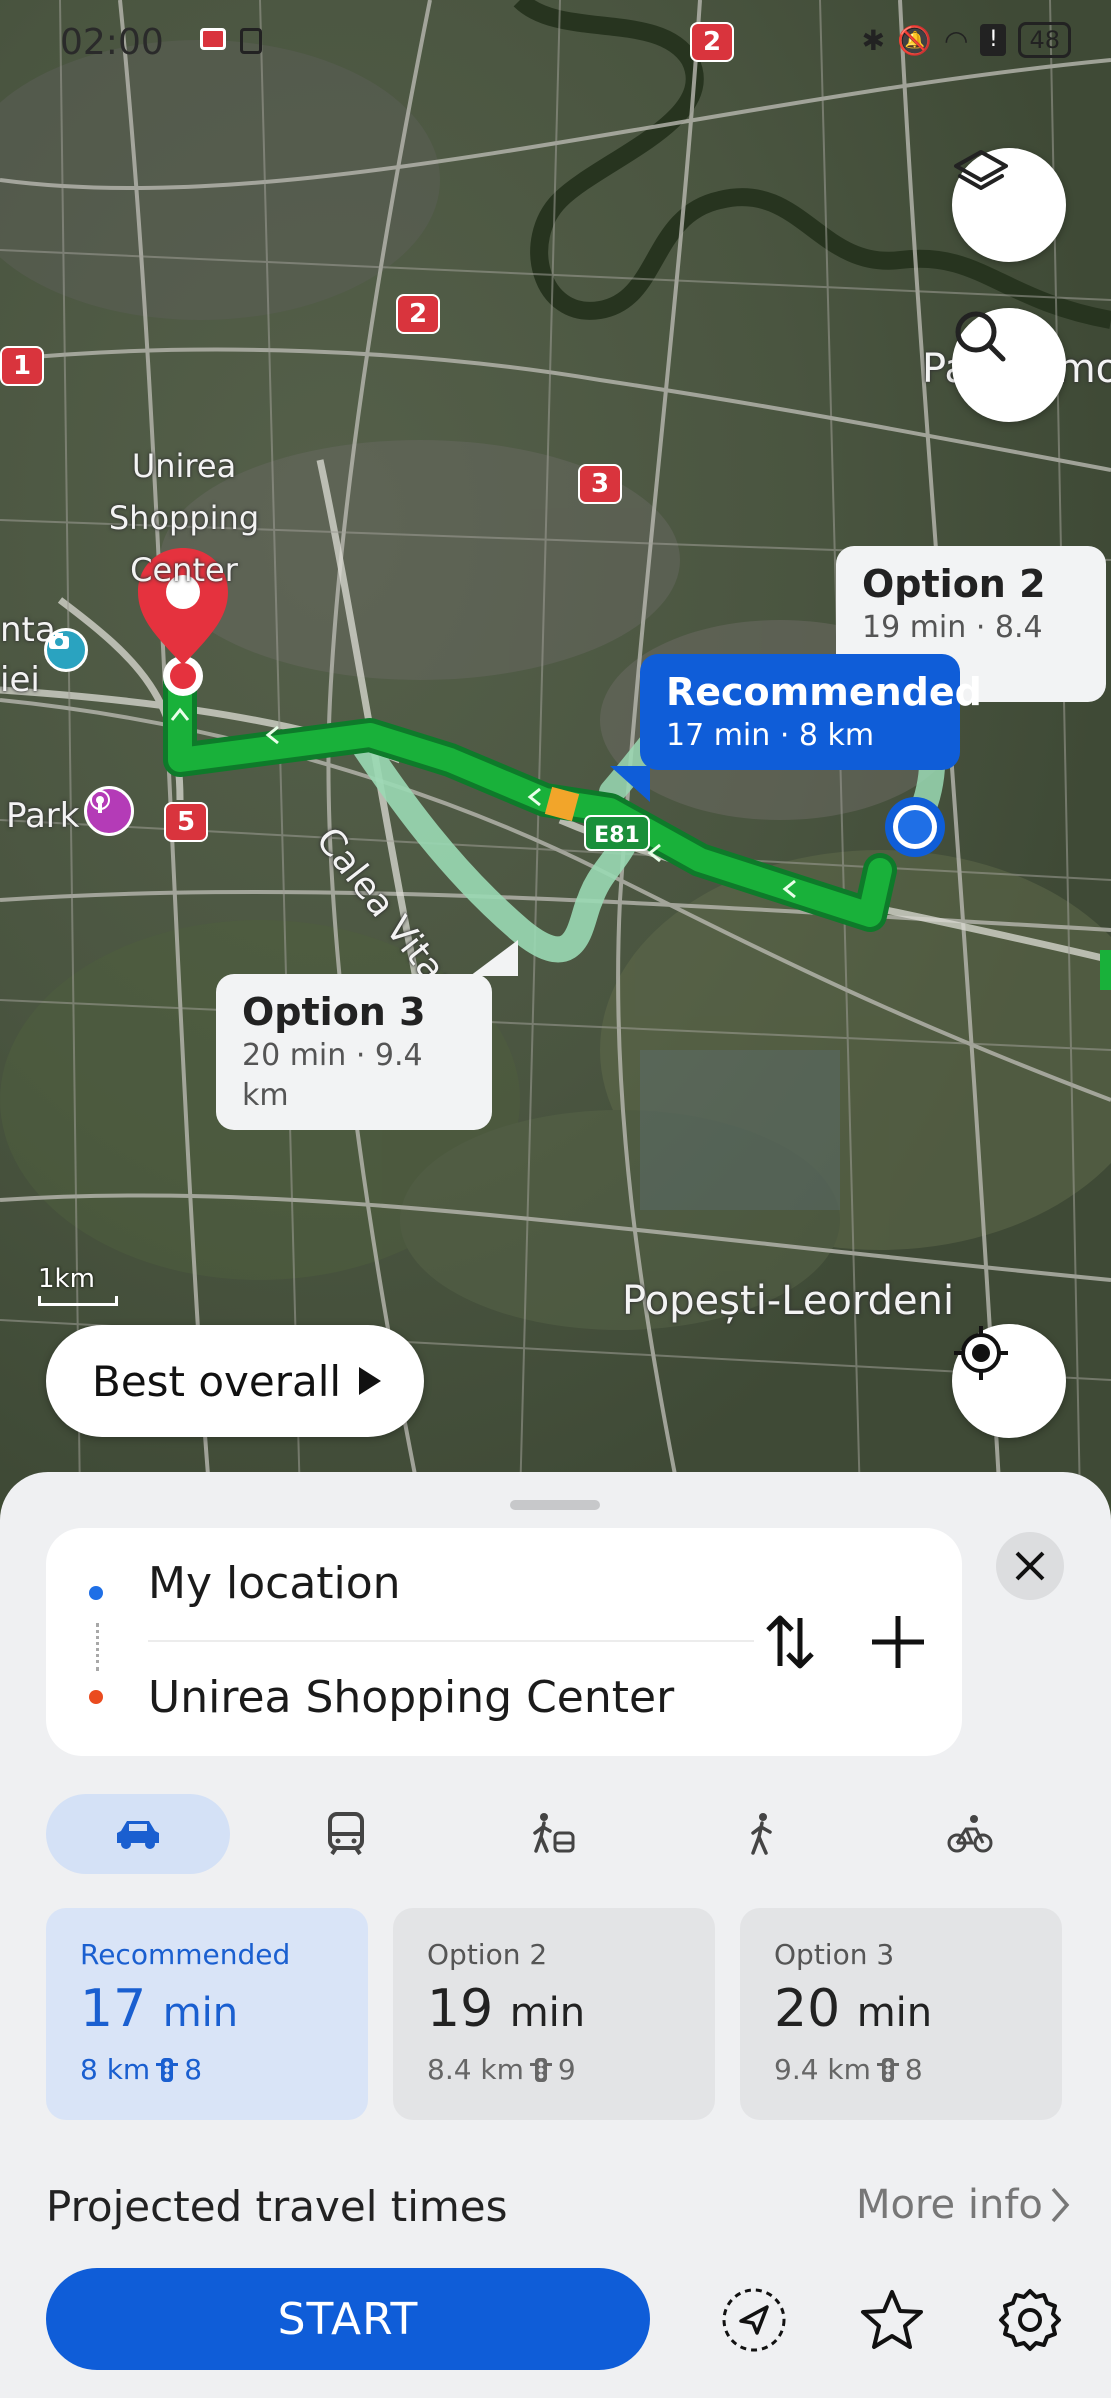 This screenshot has height=2398, width=1111. I want to click on option-meta: 8.4 km 9, so click(554, 2069).